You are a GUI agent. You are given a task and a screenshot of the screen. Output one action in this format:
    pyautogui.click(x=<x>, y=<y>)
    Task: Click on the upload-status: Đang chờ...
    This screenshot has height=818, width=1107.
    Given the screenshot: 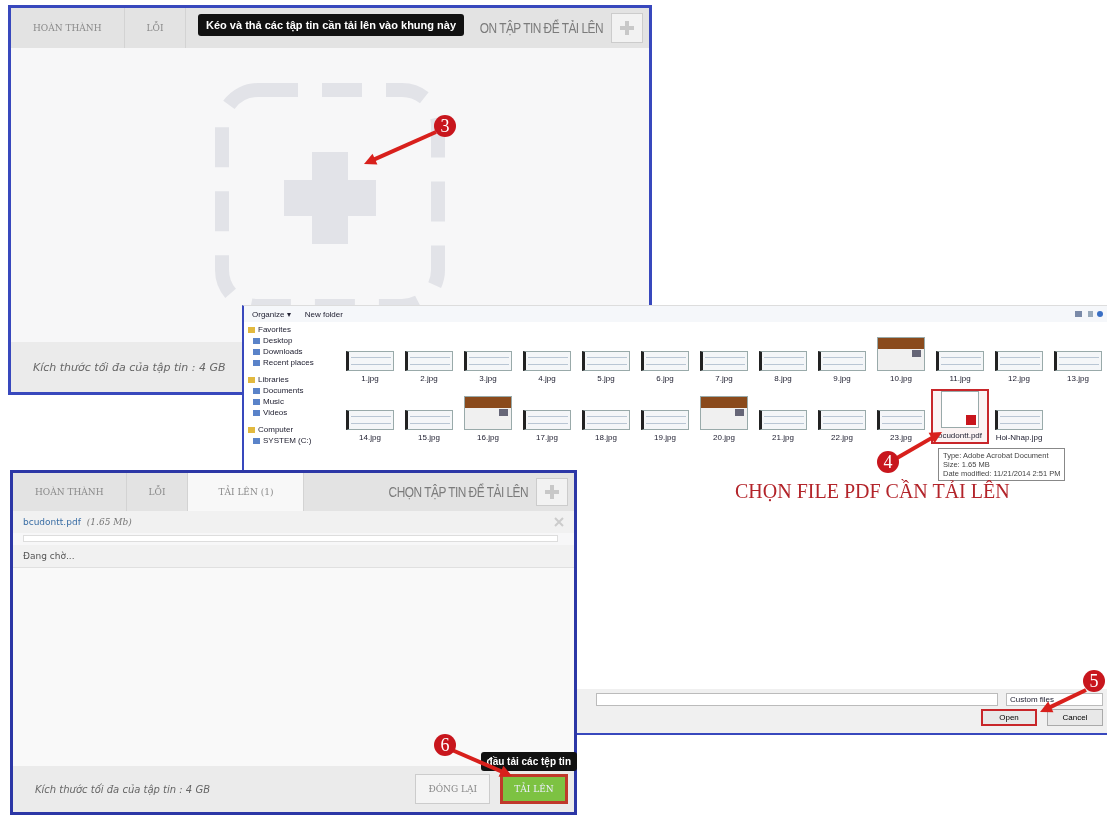 What is the action you would take?
    pyautogui.click(x=49, y=556)
    